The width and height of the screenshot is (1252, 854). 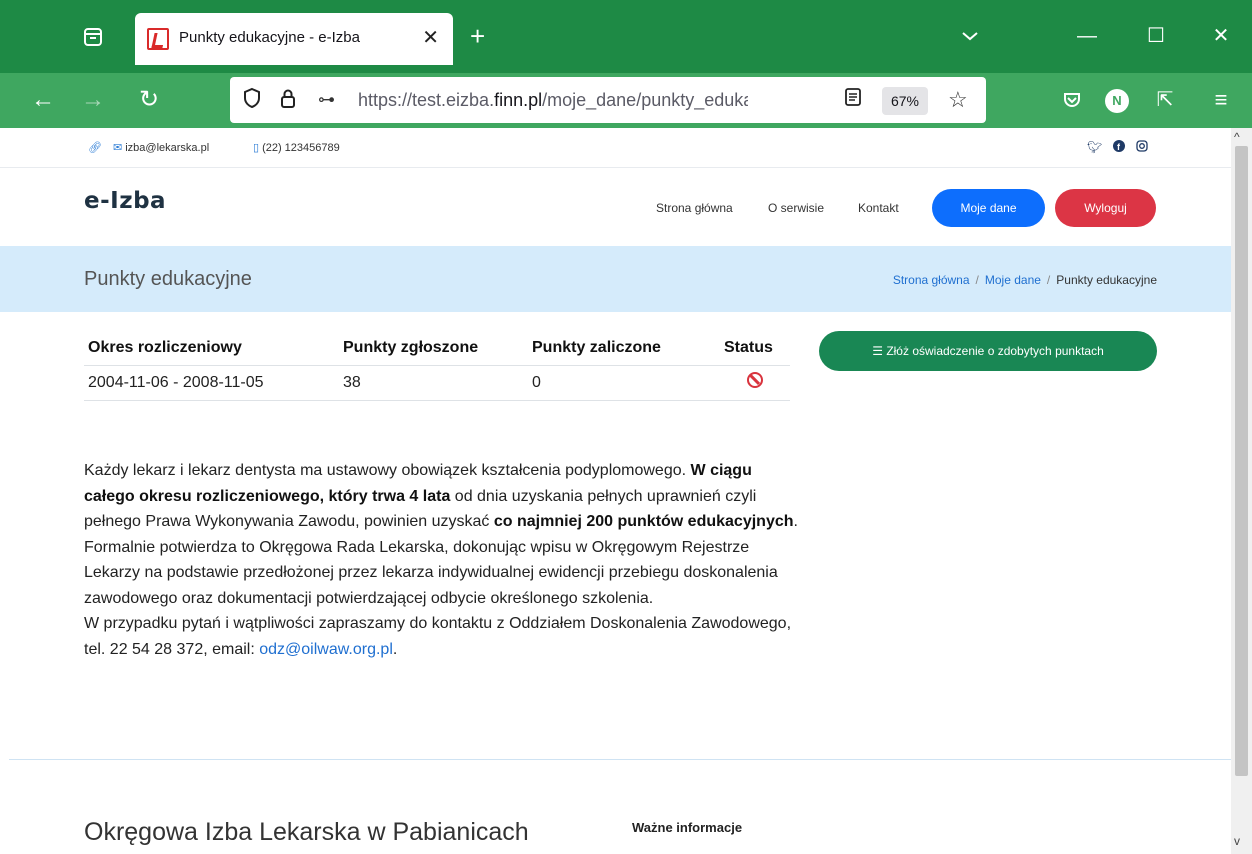 What do you see at coordinates (125, 201) in the screenshot?
I see `site-logo: e-Izba` at bounding box center [125, 201].